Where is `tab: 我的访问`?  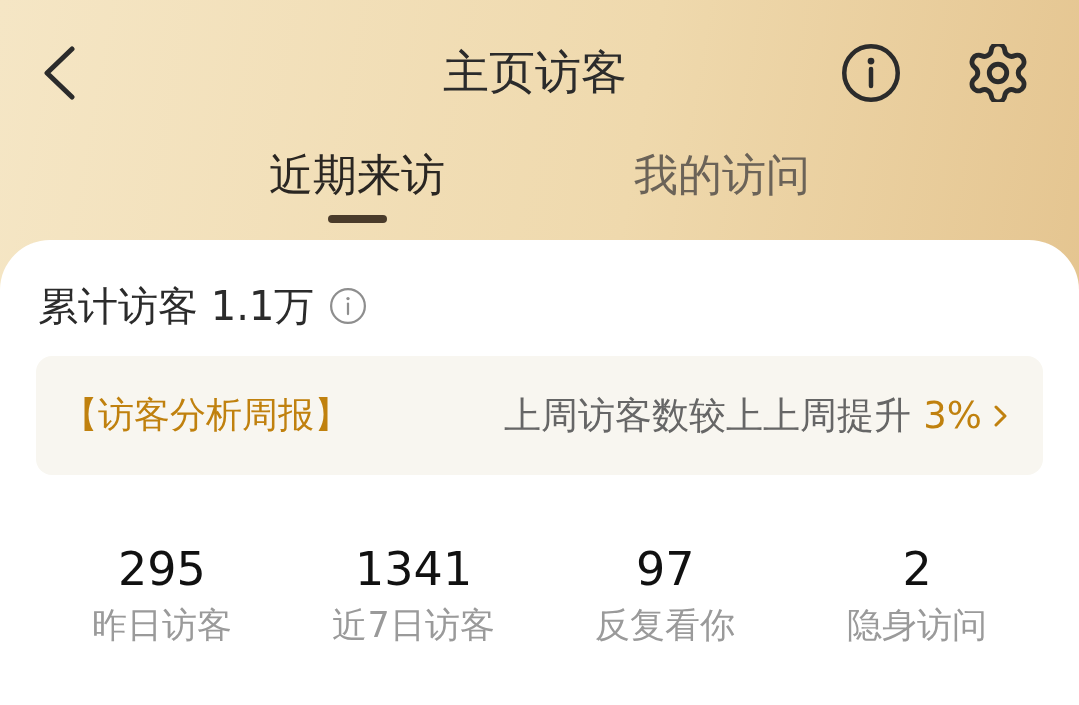
tab: 我的访问 is located at coordinates (722, 194).